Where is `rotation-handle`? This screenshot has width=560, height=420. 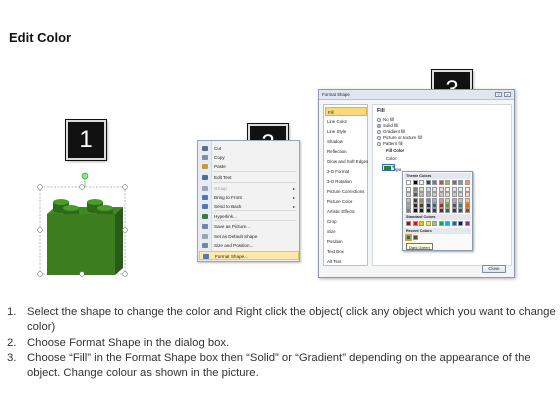 rotation-handle is located at coordinates (85, 176).